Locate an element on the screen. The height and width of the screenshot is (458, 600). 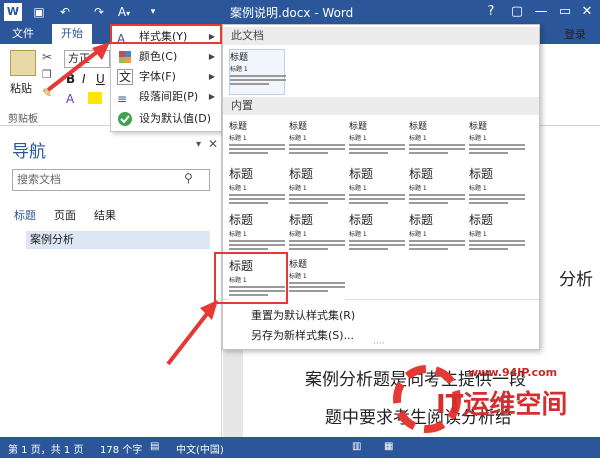
watermark: www.94IP.com IT运维空间 is located at coordinates (492, 399).